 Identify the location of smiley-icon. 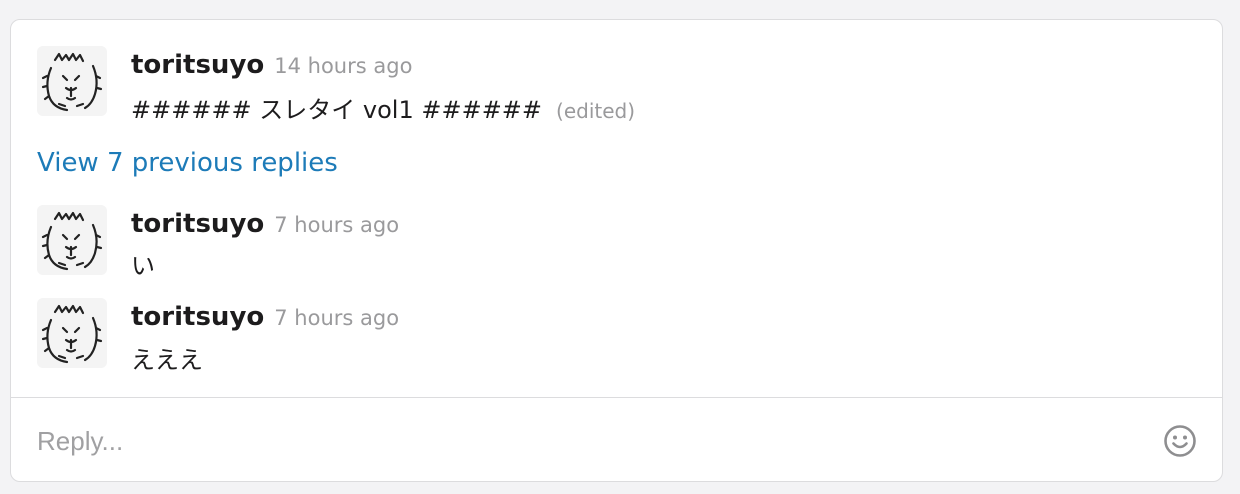
(1180, 441).